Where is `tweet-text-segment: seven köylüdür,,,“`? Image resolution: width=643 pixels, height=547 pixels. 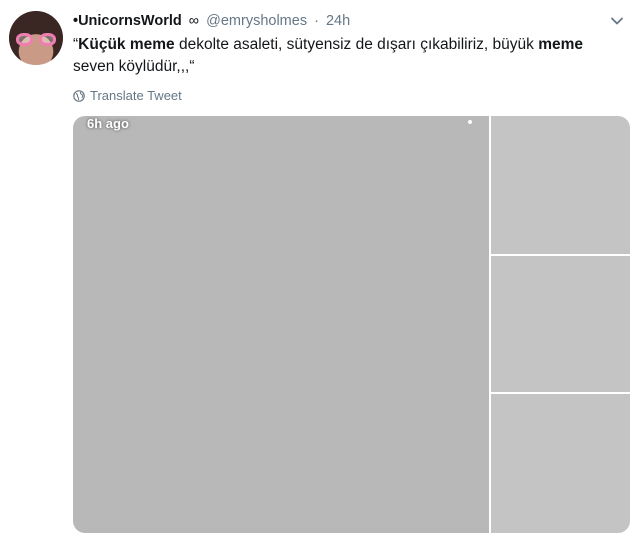
tweet-text-segment: seven köylüdür,,,“ is located at coordinates (134, 66).